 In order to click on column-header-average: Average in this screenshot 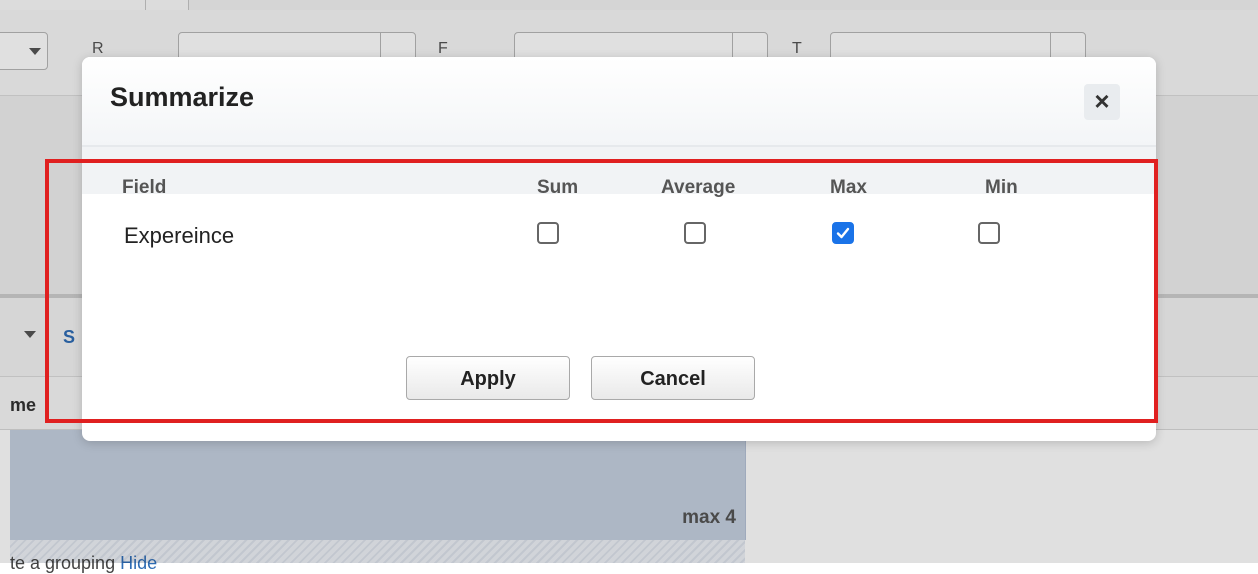, I will do `click(698, 187)`.